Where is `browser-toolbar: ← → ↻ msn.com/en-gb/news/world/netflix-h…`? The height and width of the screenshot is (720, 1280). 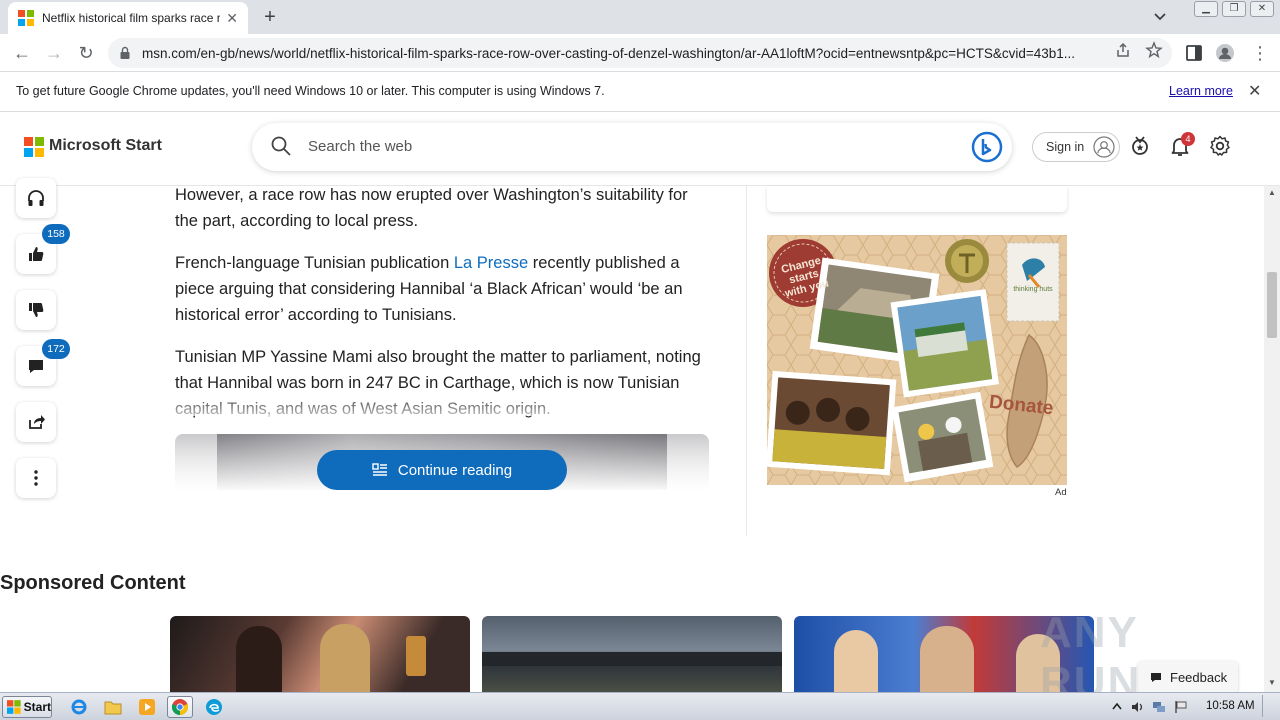
browser-toolbar: ← → ↻ msn.com/en-gb/news/world/netflix-h… is located at coordinates (640, 53).